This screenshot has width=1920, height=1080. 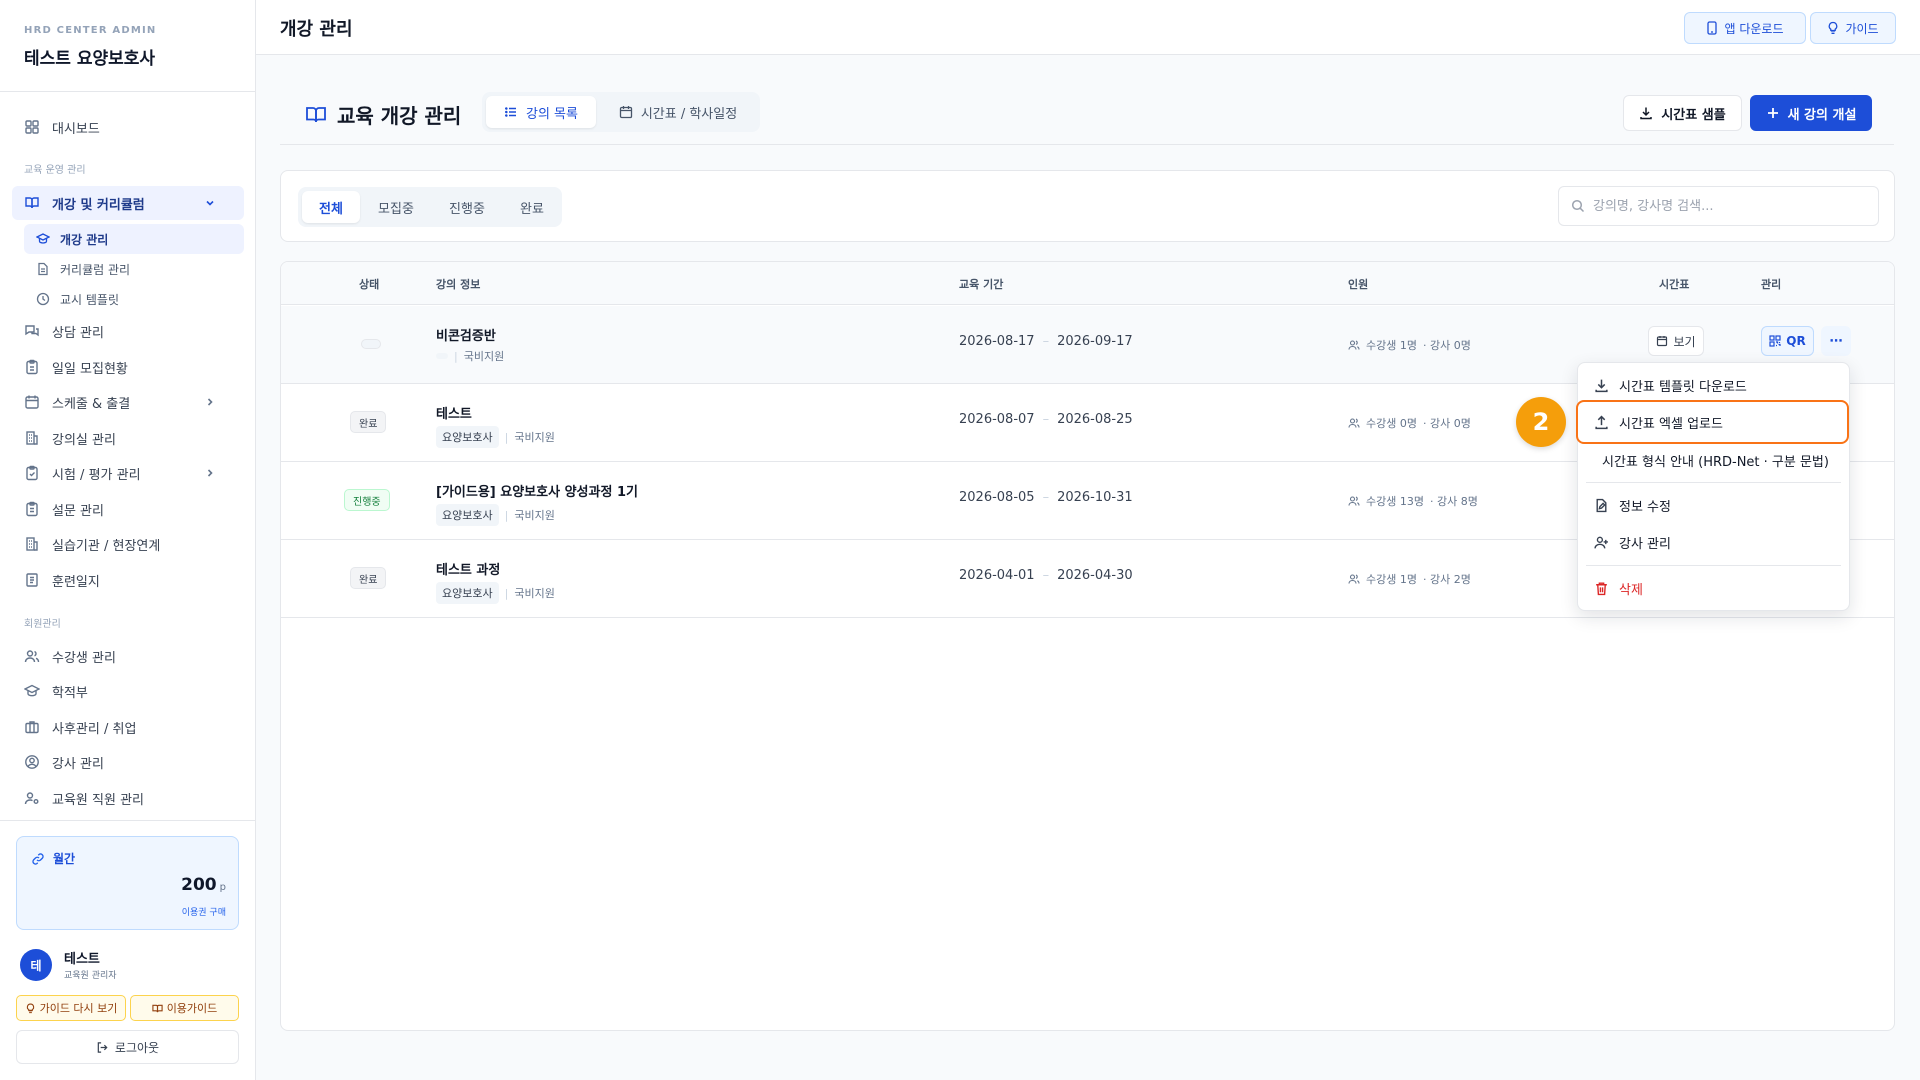 I want to click on briefcase-icon, so click(x=32, y=727).